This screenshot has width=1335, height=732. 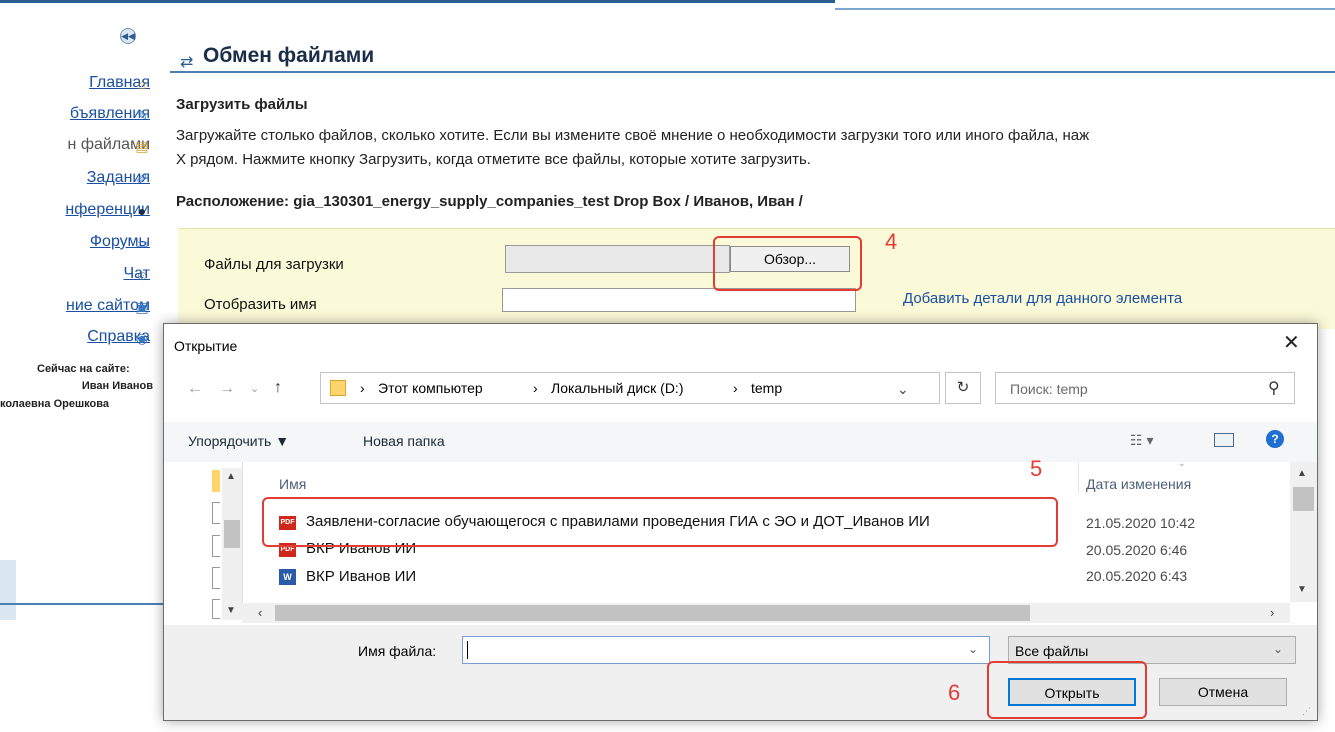 I want to click on online-user: колаевна Орешкова, so click(x=54, y=404).